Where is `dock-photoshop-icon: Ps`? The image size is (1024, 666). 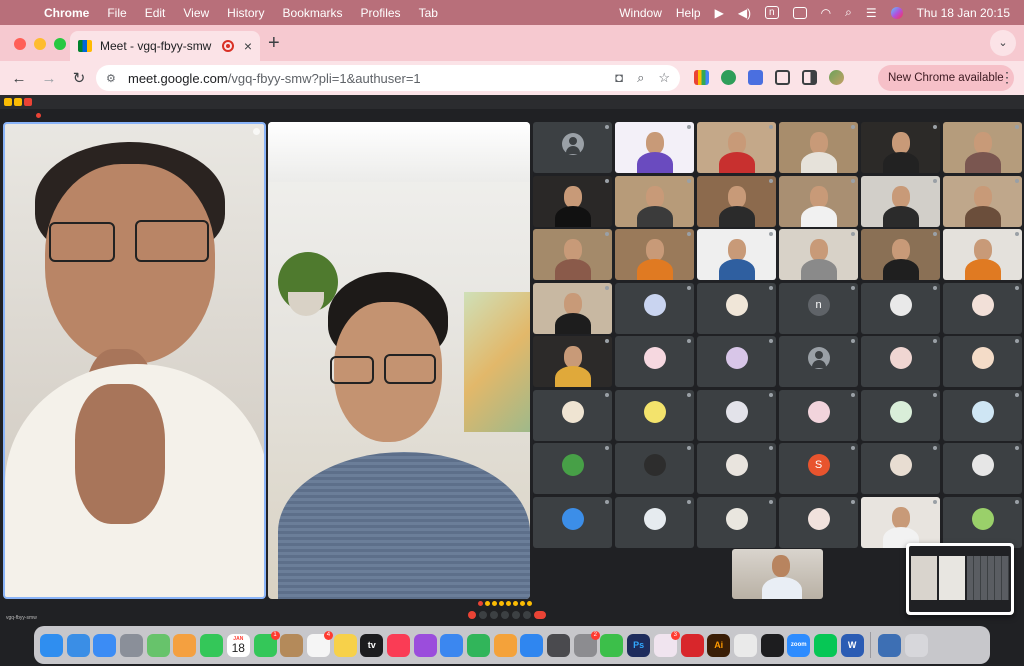 dock-photoshop-icon: Ps is located at coordinates (639, 645).